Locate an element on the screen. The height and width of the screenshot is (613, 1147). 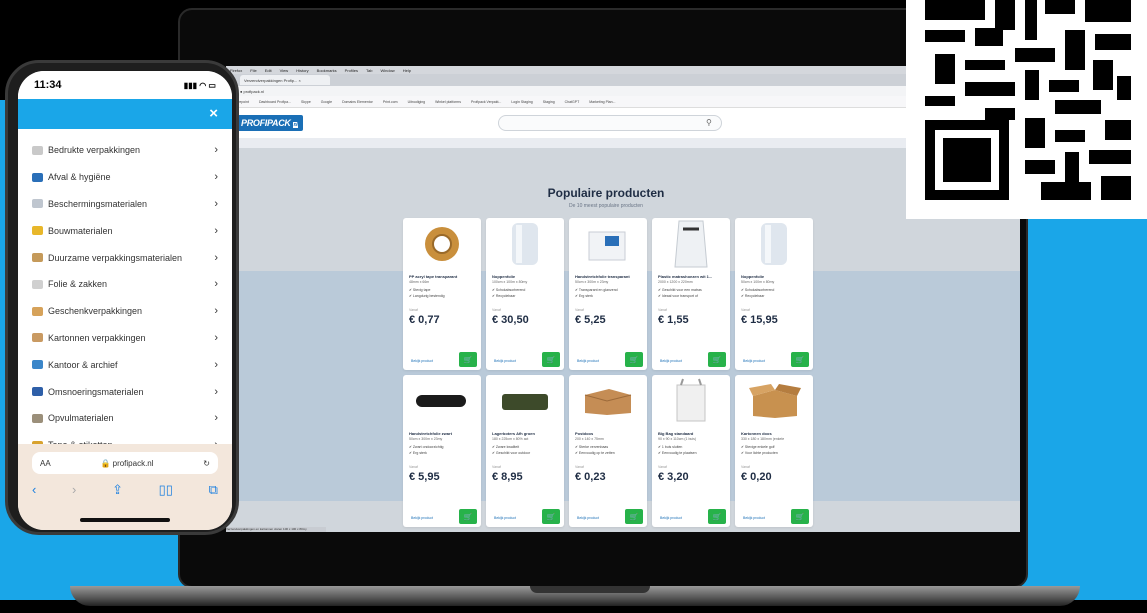
safari-address-bar: AA 🔒 profipack.nl ↻ is located at coordinates (125, 463).